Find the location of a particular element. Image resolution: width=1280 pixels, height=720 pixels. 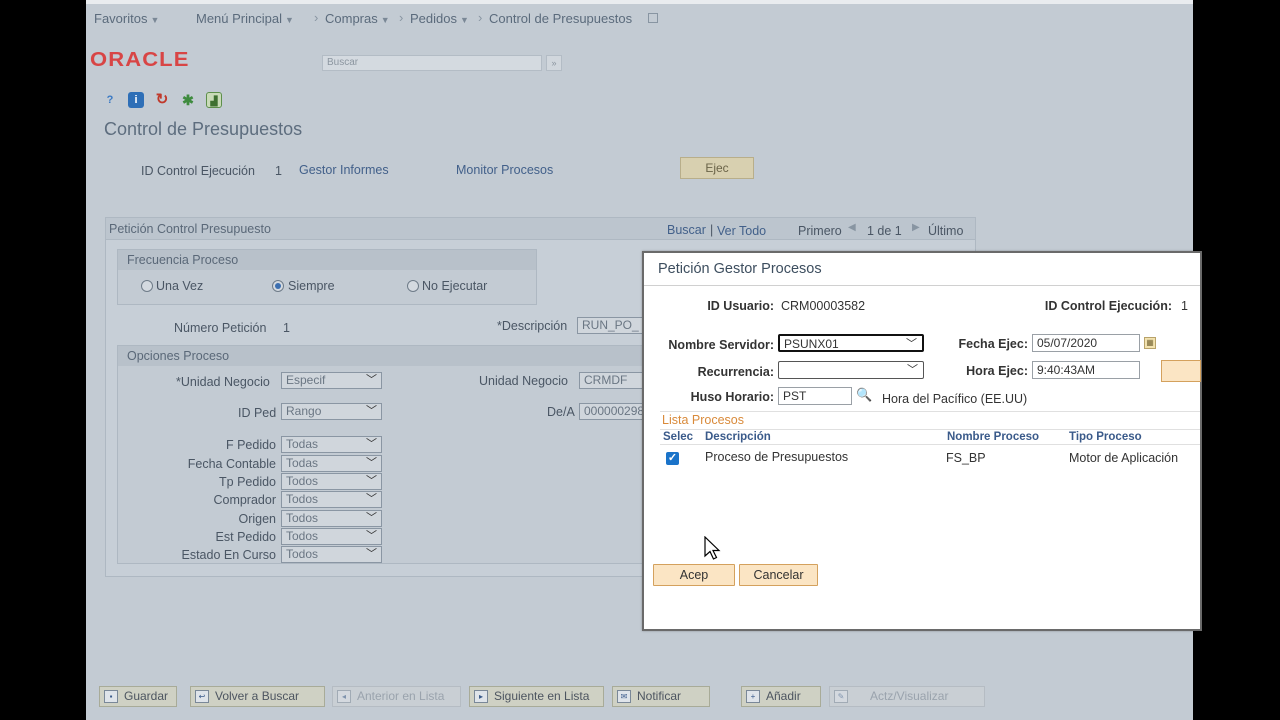

anterior-lista-button: ◂ Anterior en Lista is located at coordinates (396, 696).